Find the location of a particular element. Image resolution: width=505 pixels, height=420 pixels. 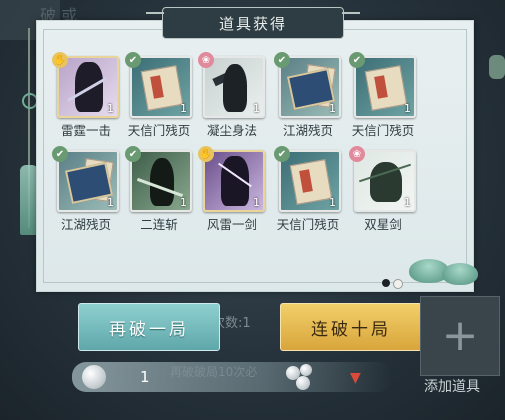

reward-item: 1 ❀ 凝尘身法 is located at coordinates (231, 95).